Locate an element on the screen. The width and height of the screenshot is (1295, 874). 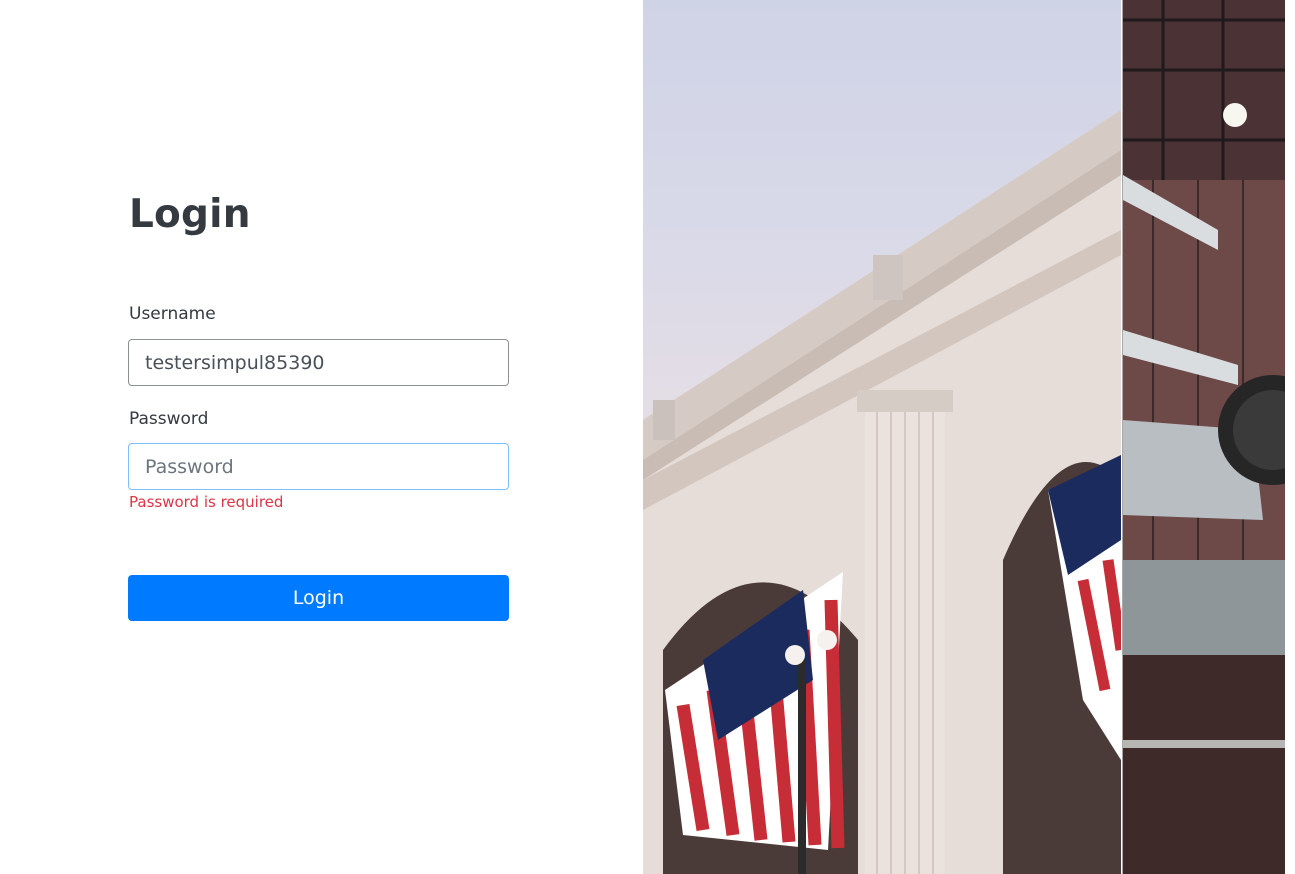
login-button: Login is located at coordinates (318, 598).